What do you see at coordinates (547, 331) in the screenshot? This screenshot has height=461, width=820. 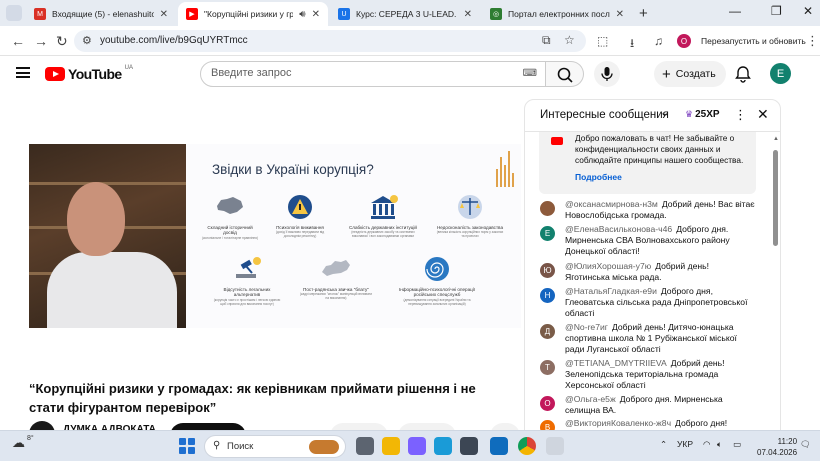 I see `user-avatar: Д` at bounding box center [547, 331].